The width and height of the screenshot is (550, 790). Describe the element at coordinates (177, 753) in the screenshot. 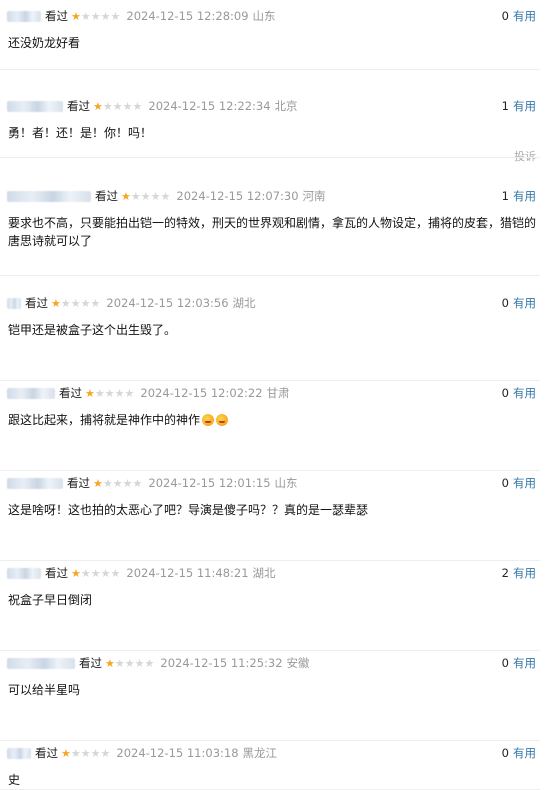

I see `comment-time: 2024-12-15 11:03:18` at that location.